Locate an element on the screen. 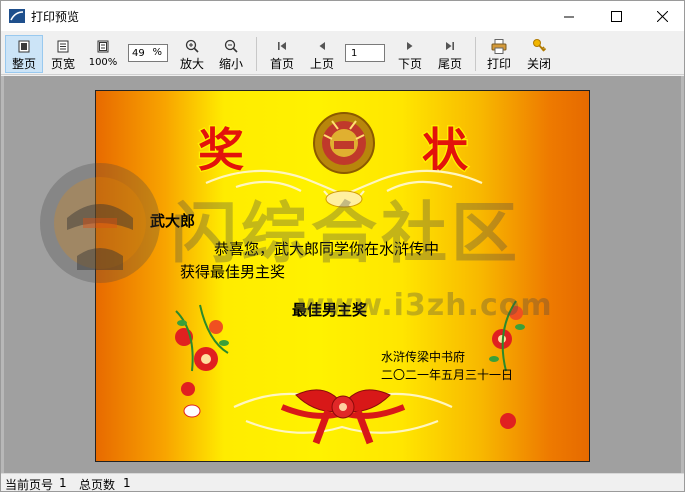 This screenshot has width=685, height=493. maximize-button is located at coordinates (616, 16).